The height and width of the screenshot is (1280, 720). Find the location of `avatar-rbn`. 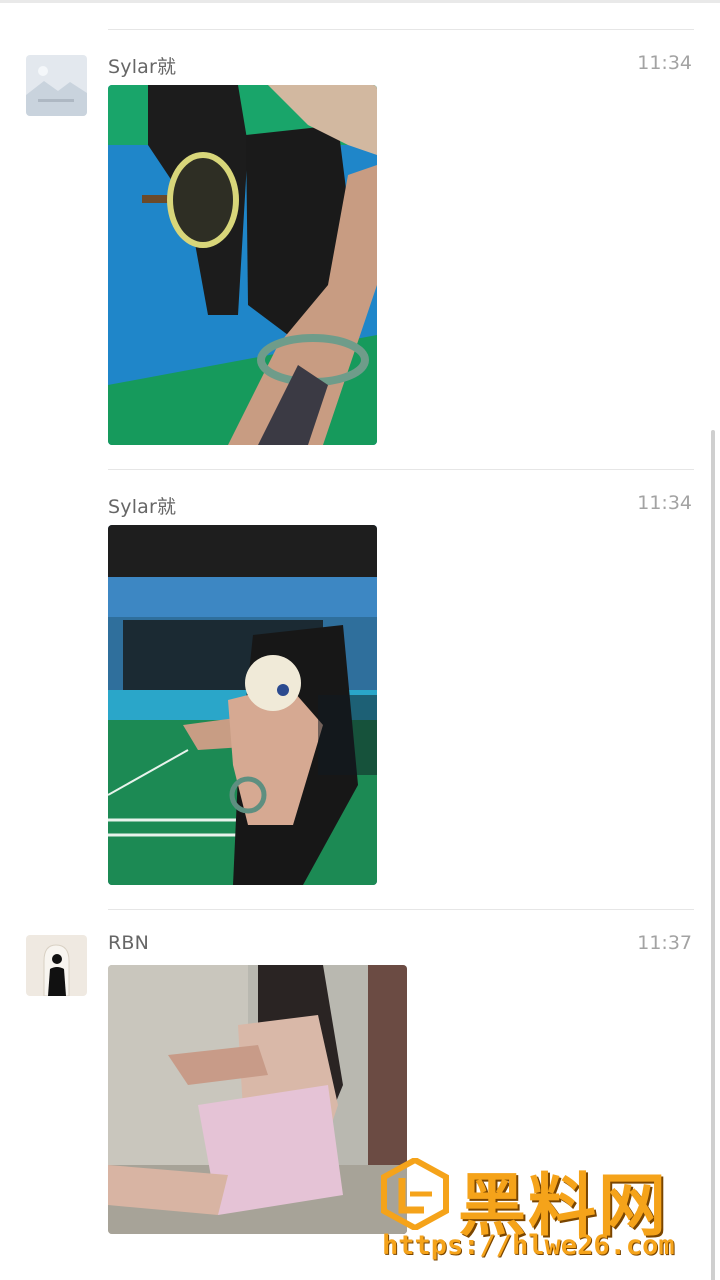

avatar-rbn is located at coordinates (56, 965).